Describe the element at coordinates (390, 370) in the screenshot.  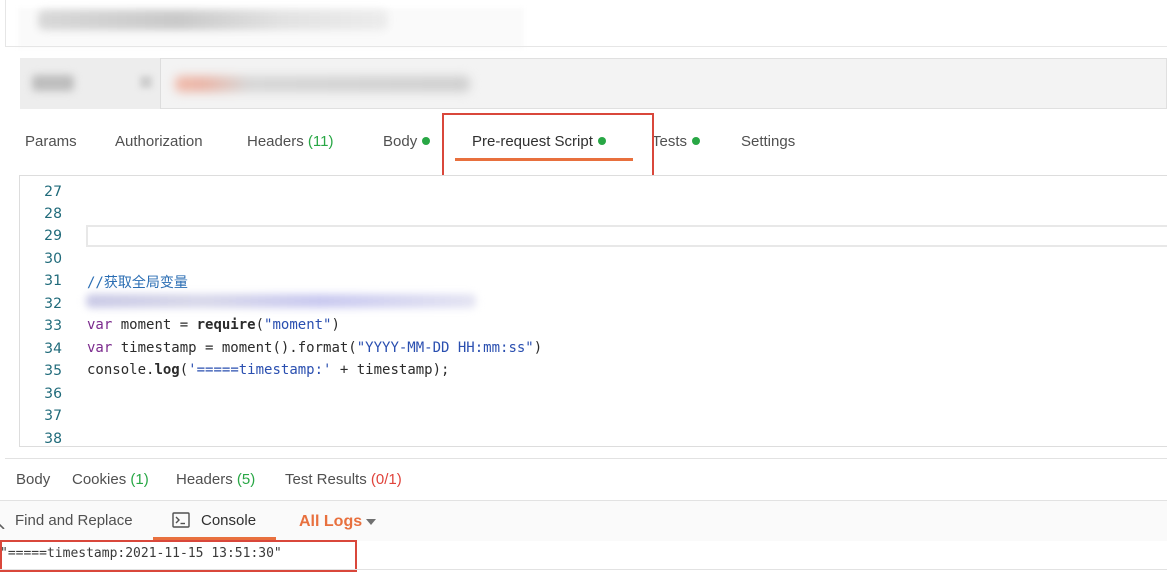
I see `code-token: + timestamp);` at that location.